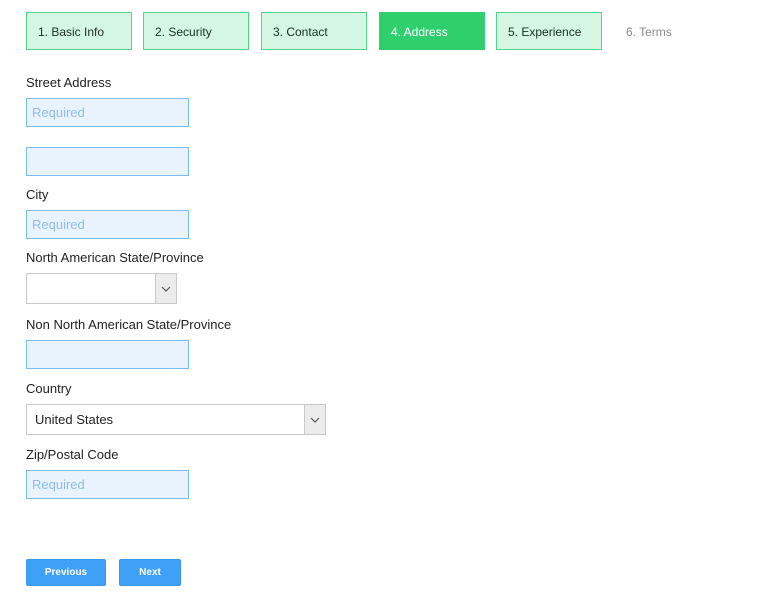  What do you see at coordinates (37, 194) in the screenshot?
I see `city-label: City` at bounding box center [37, 194].